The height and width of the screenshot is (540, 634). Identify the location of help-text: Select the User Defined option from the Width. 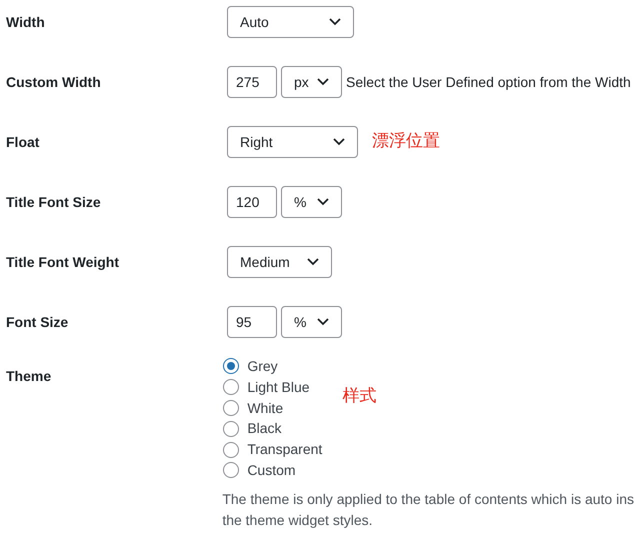
(488, 82).